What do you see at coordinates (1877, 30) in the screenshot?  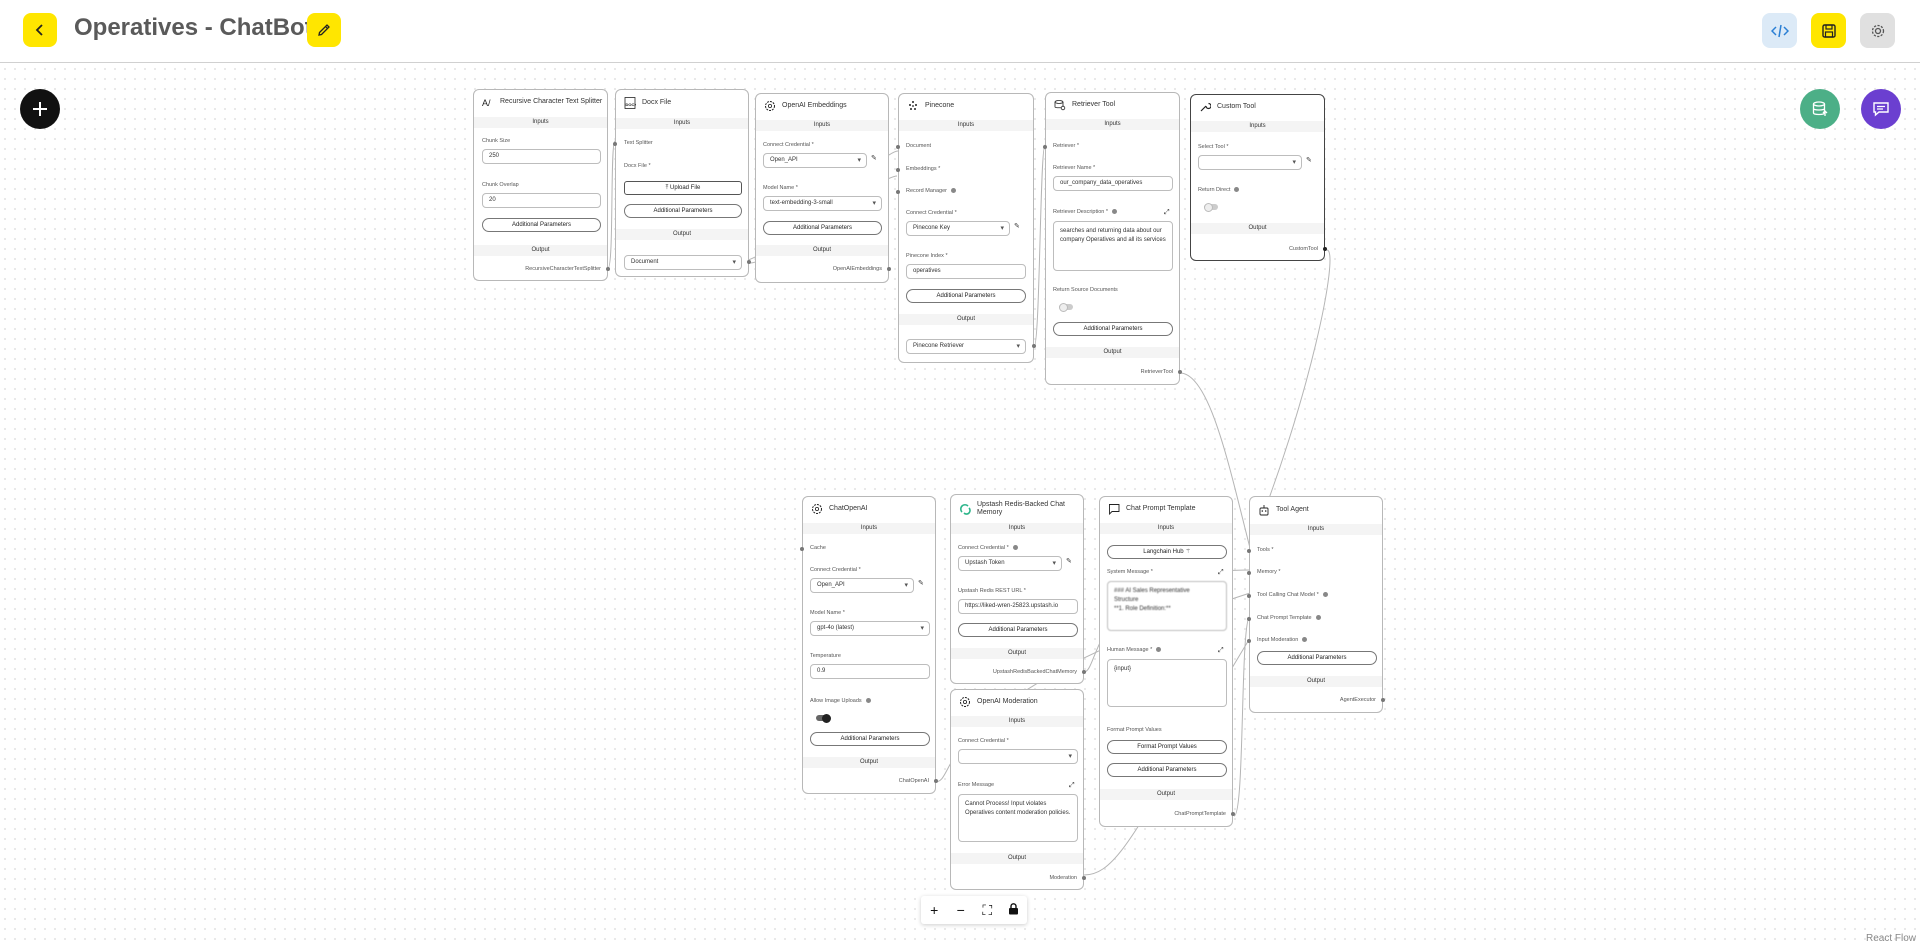 I see `settings-button` at bounding box center [1877, 30].